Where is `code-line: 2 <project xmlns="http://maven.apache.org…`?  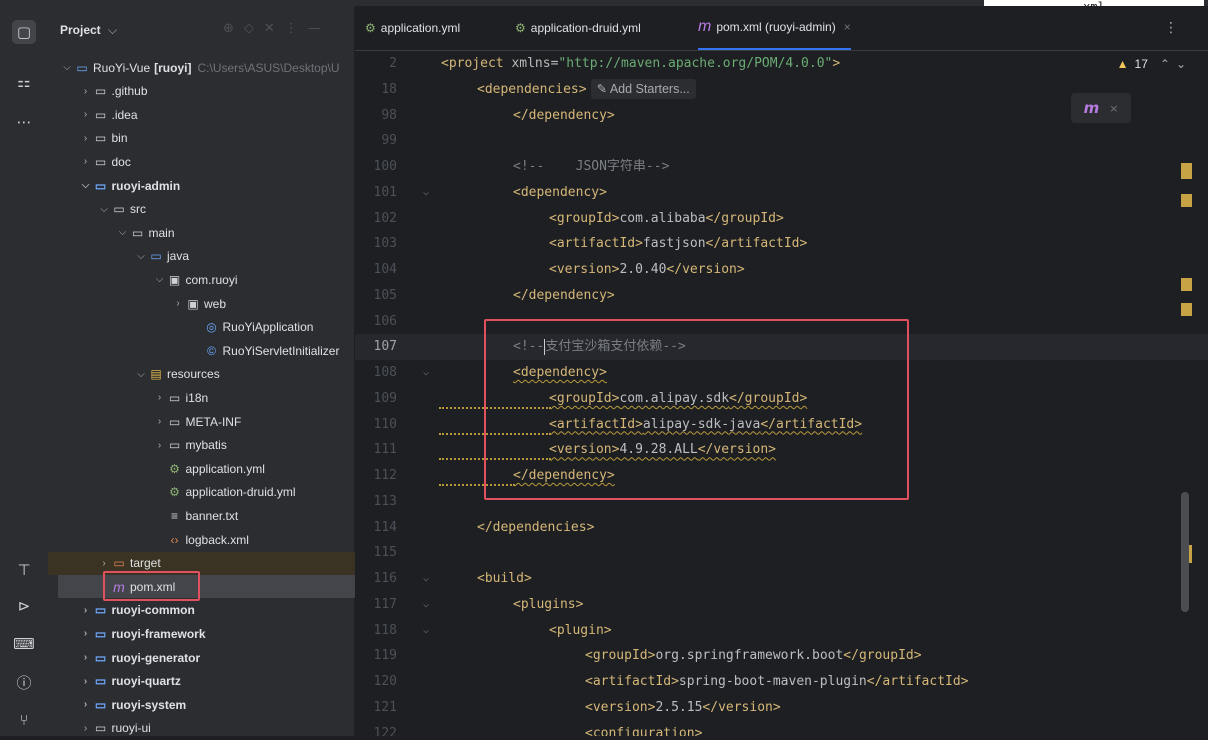 code-line: 2 <project xmlns="http://maven.apache.org… is located at coordinates (781, 64).